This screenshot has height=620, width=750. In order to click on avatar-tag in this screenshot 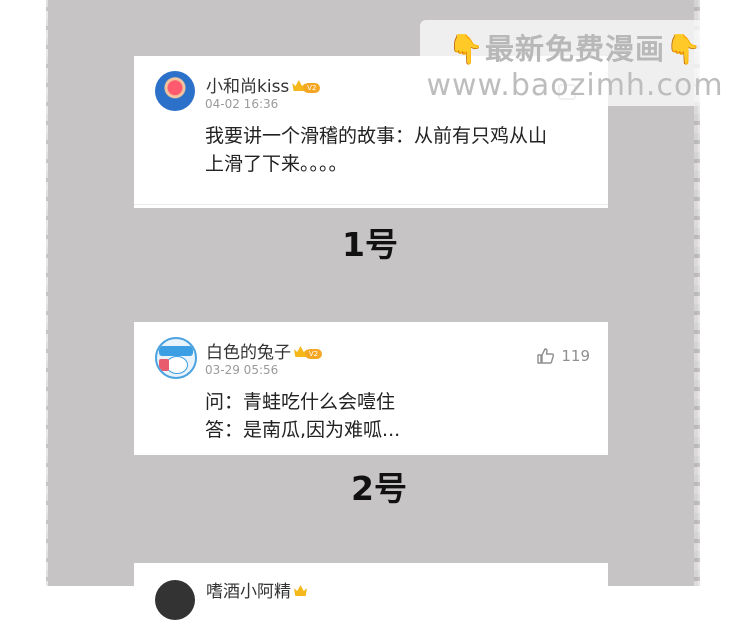, I will do `click(176, 351)`.